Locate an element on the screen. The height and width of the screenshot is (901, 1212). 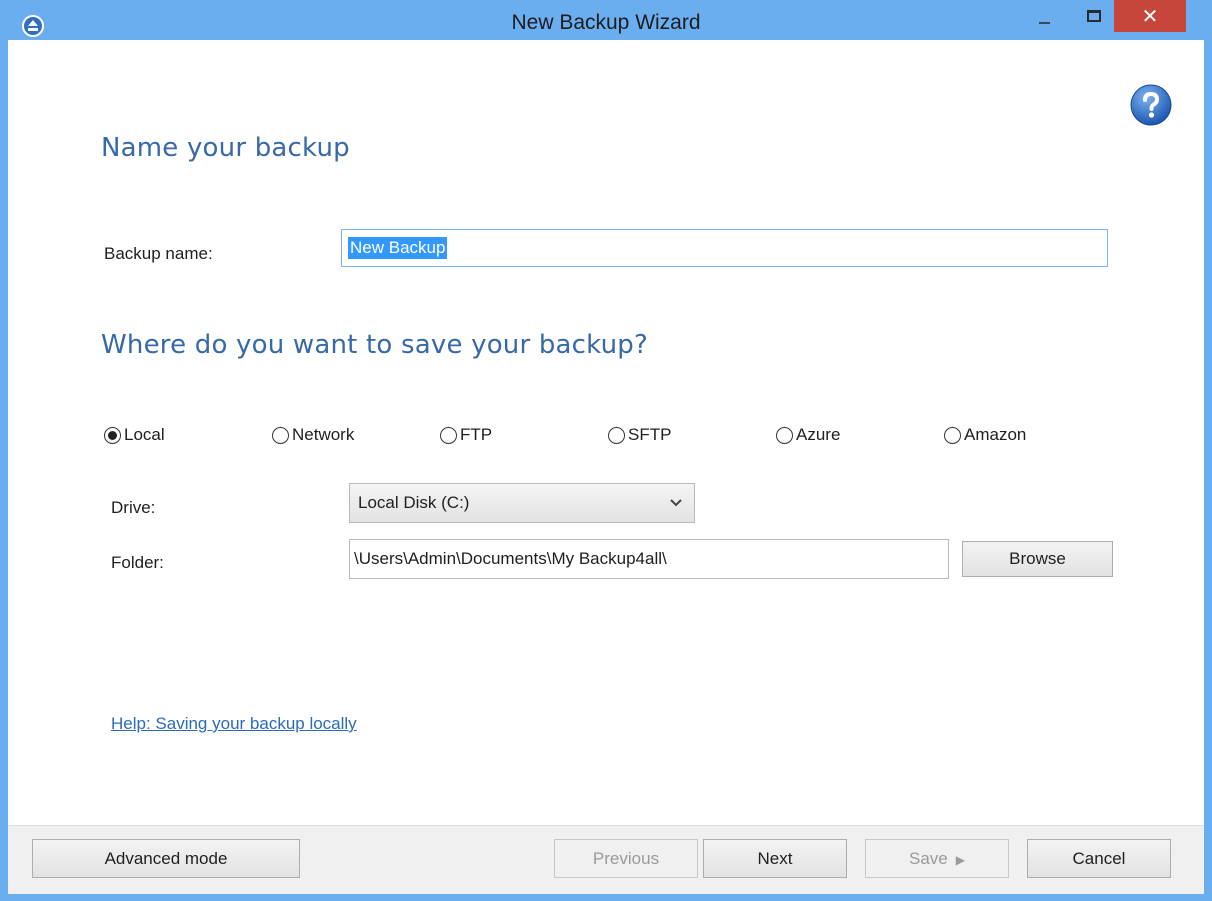
next-button: Next is located at coordinates (775, 858).